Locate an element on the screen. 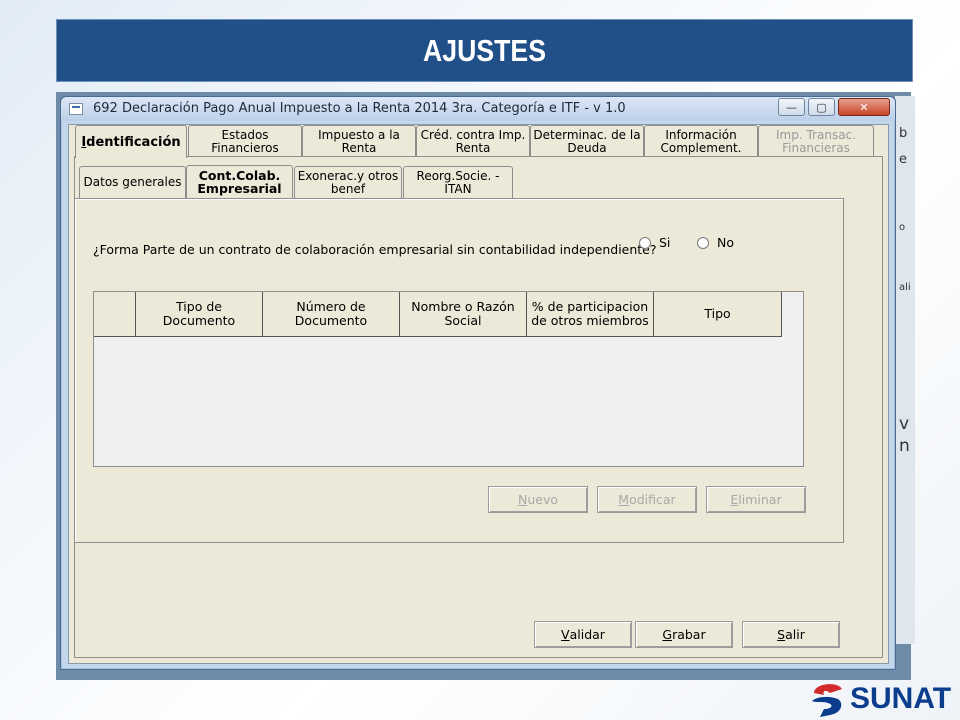  tab-label-line2: Complement. is located at coordinates (701, 147).